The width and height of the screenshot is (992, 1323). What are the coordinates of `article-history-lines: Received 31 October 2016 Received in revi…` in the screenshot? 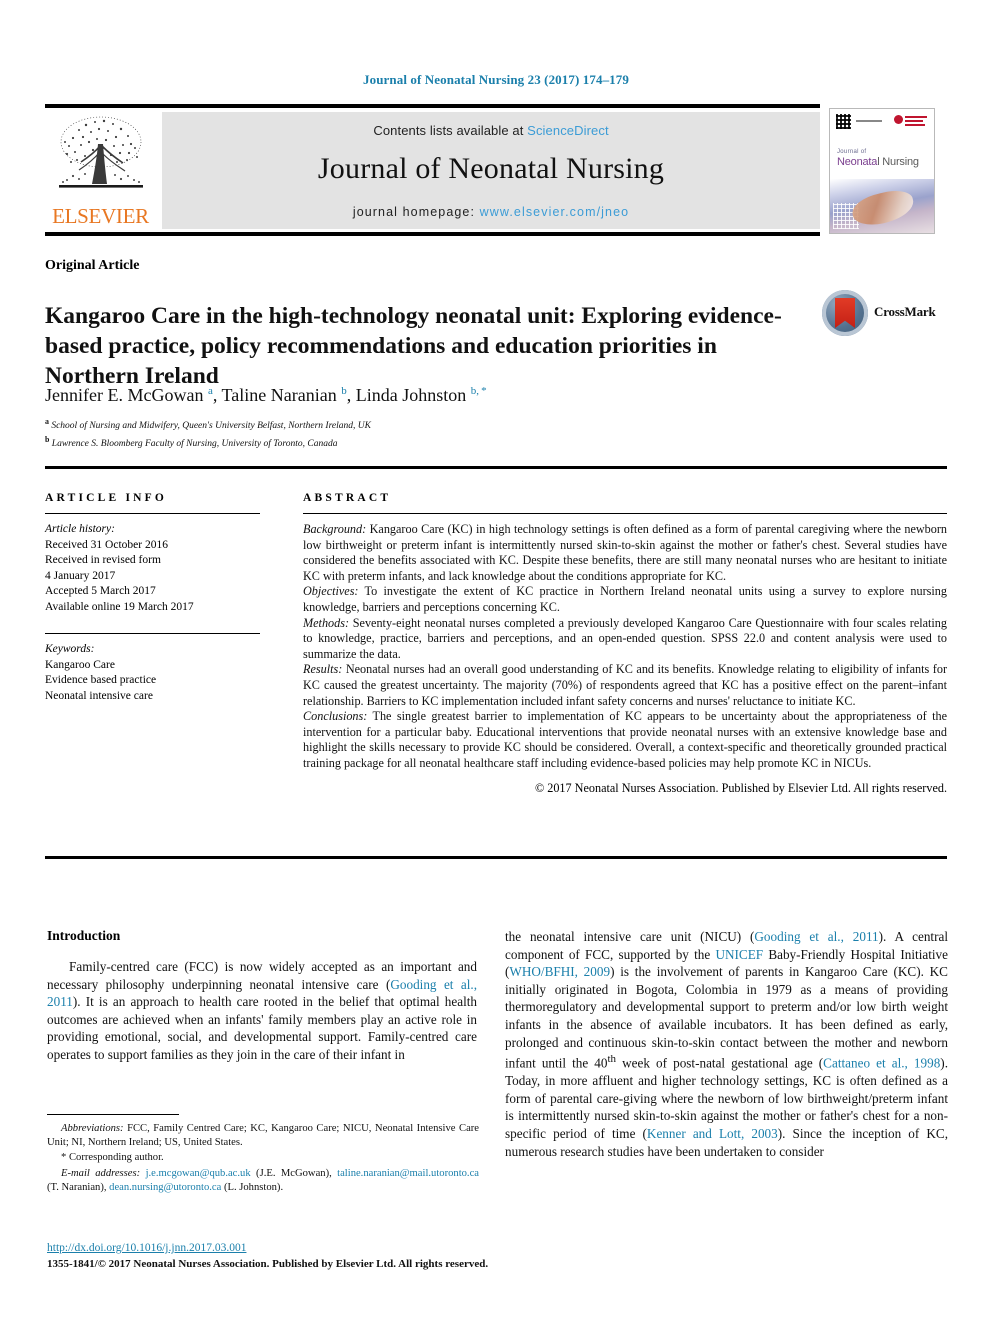 It's located at (152, 577).